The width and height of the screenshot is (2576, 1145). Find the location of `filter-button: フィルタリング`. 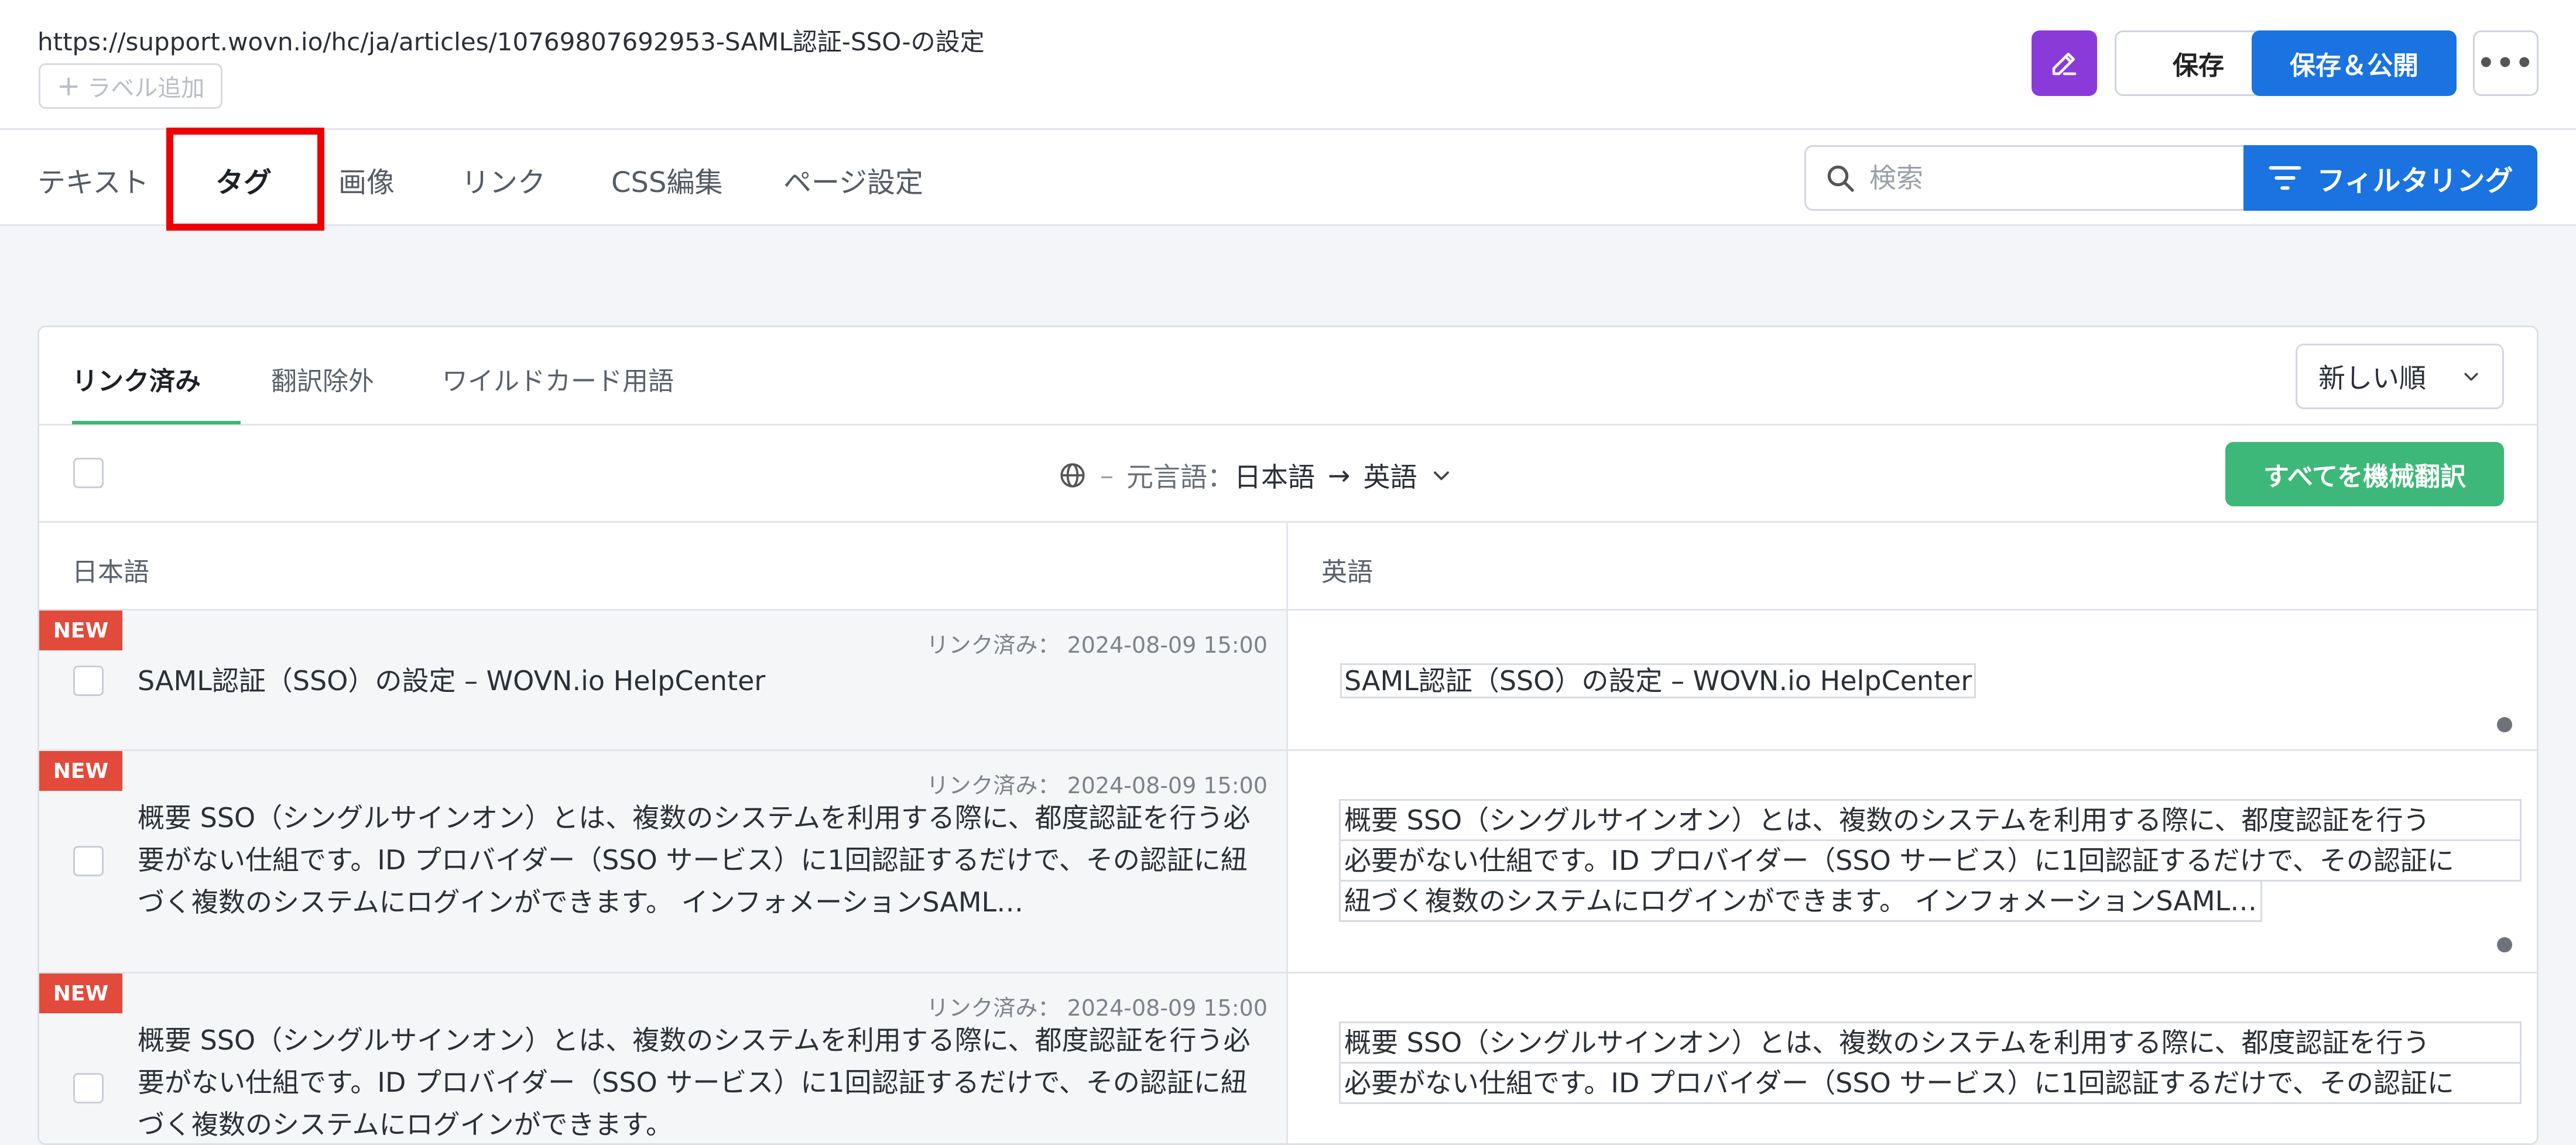

filter-button: フィルタリング is located at coordinates (2390, 178).